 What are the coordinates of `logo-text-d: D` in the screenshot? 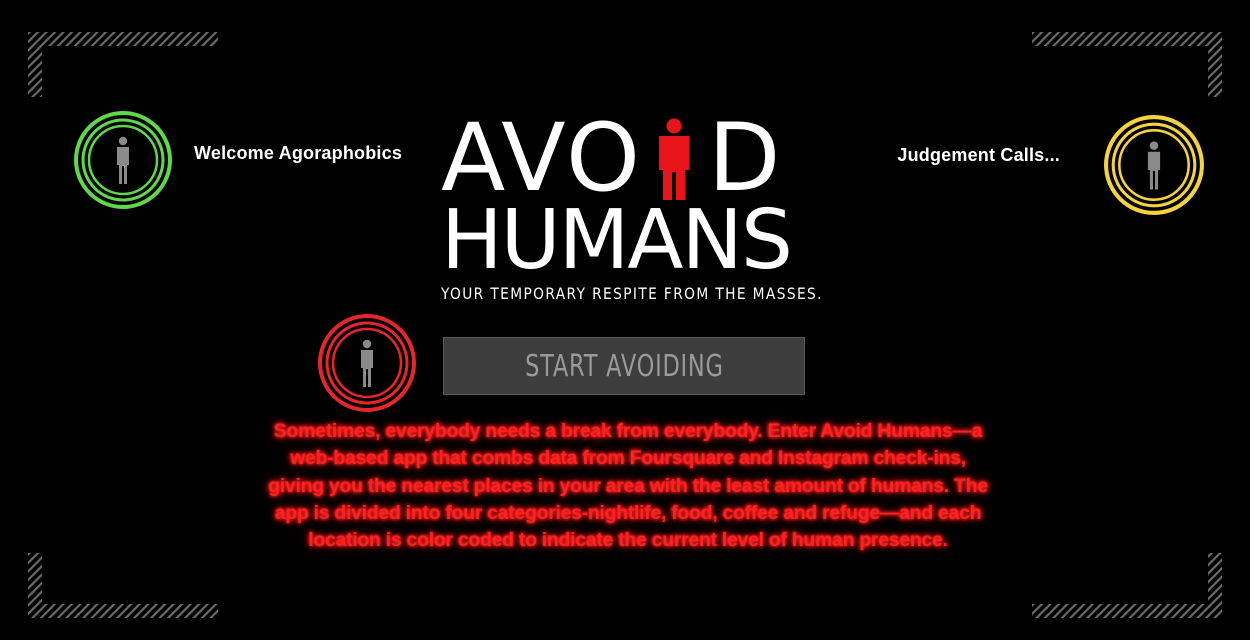 It's located at (745, 158).